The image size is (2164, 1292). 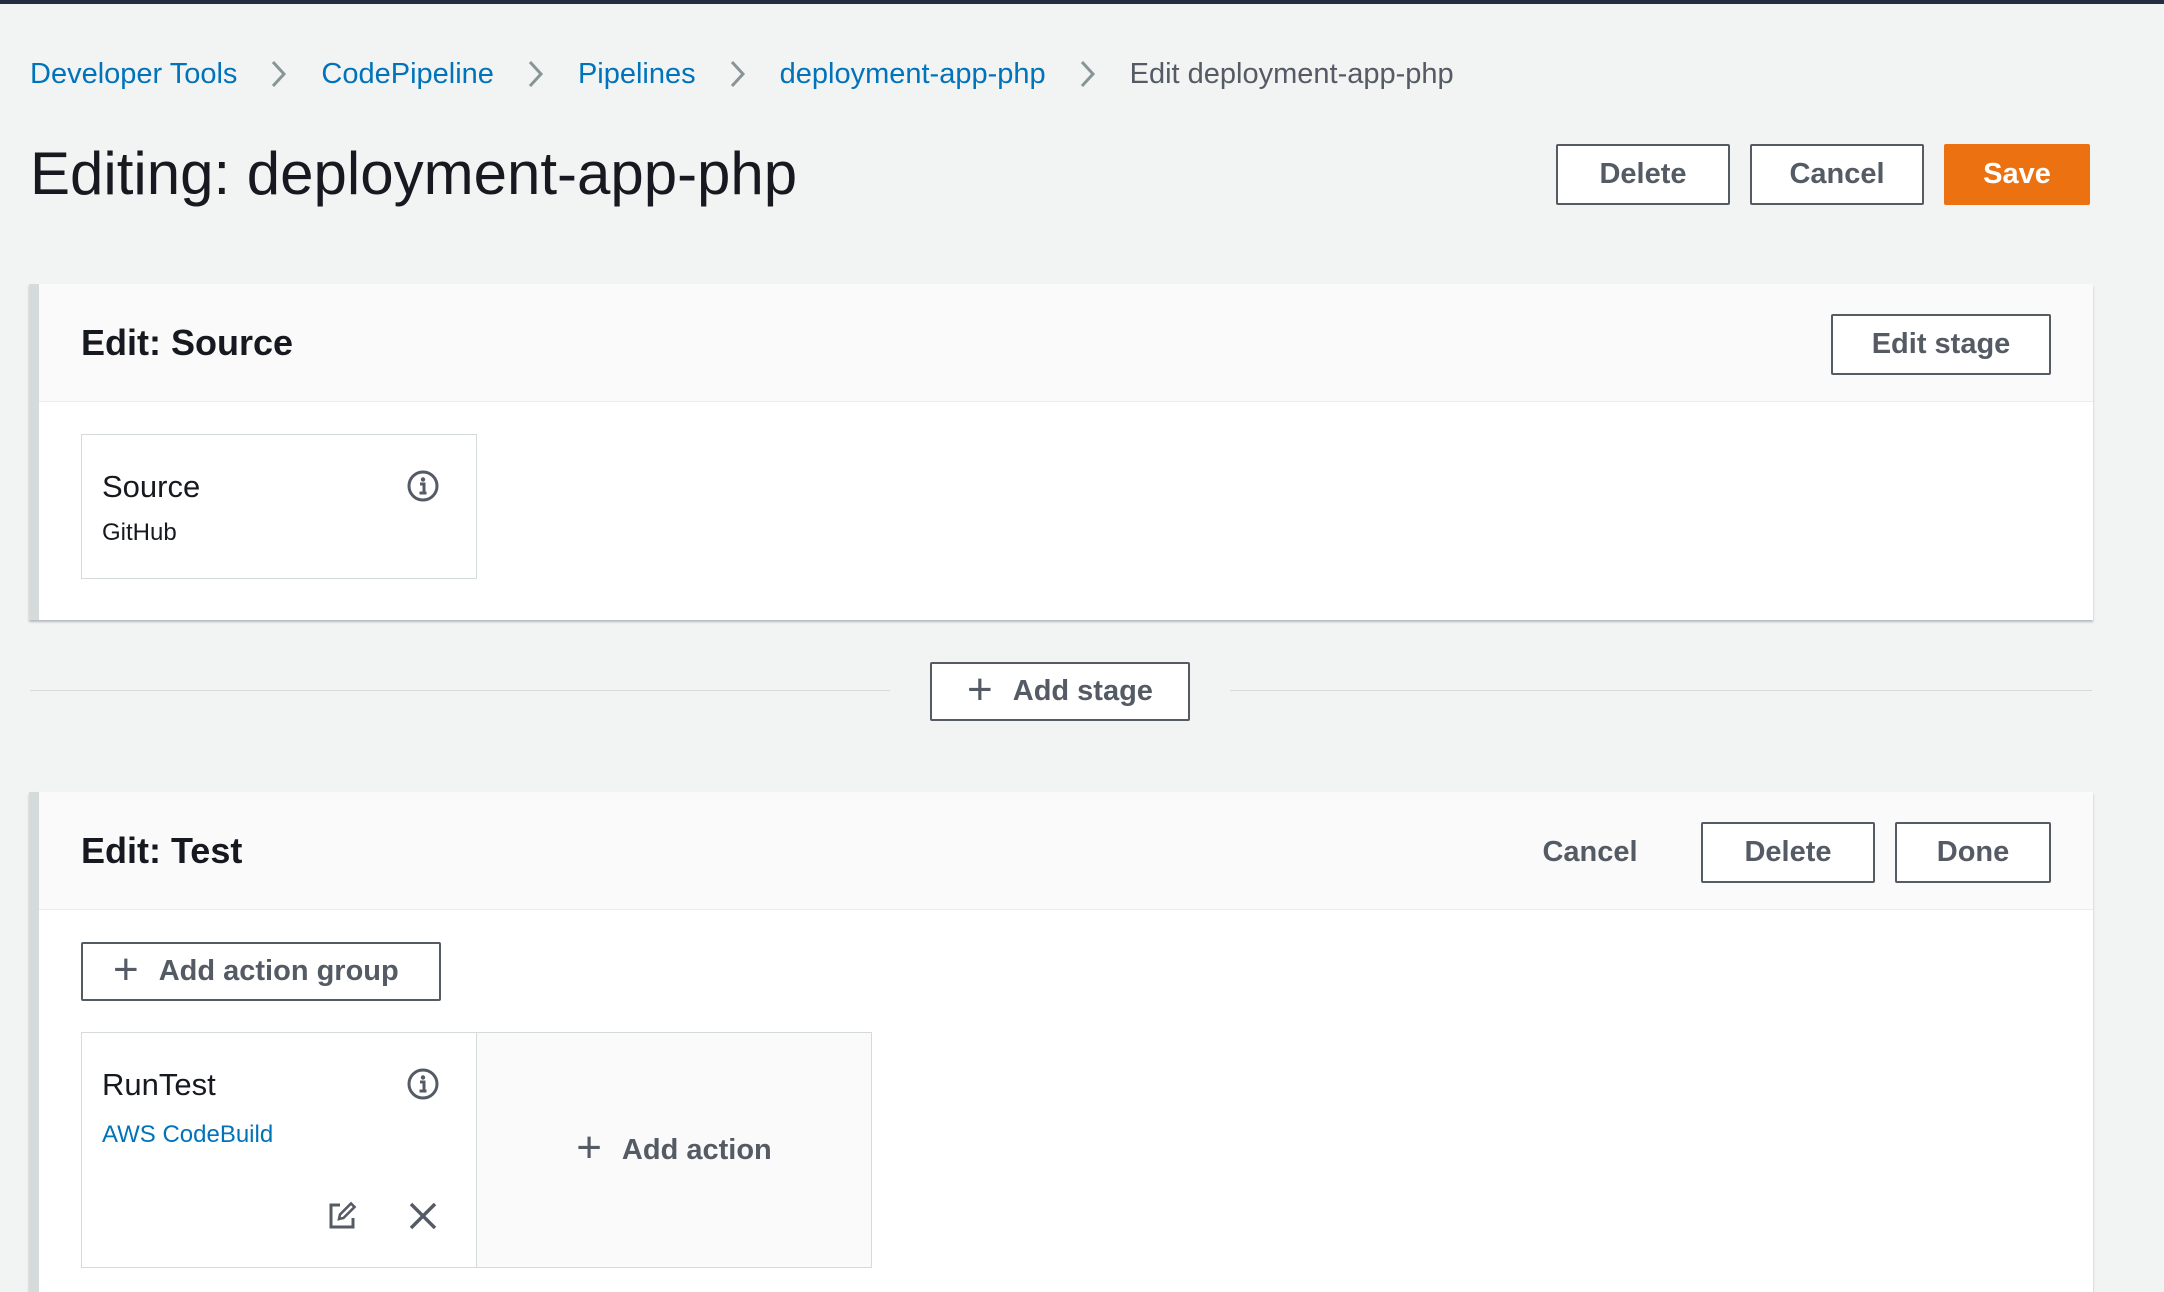 I want to click on edit-icon, so click(x=342, y=1216).